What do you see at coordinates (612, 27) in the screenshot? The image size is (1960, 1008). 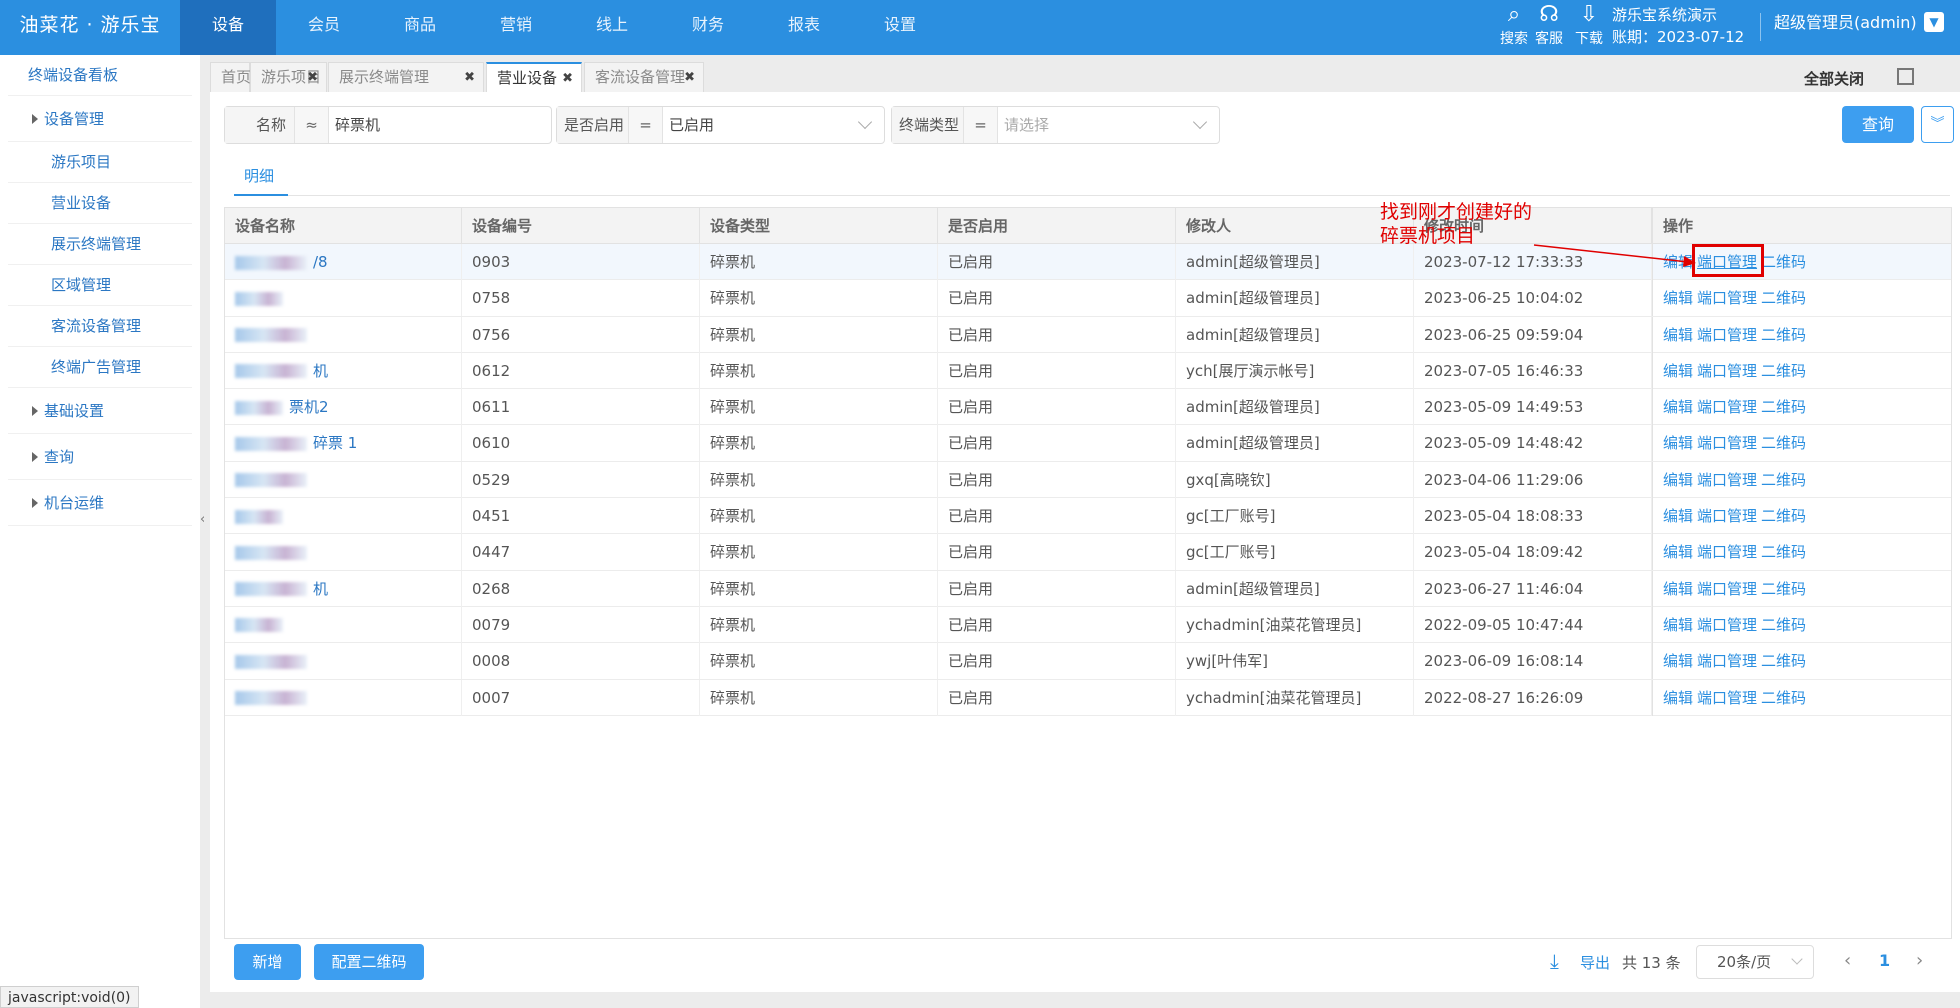 I see `nav-item-4: 线上` at bounding box center [612, 27].